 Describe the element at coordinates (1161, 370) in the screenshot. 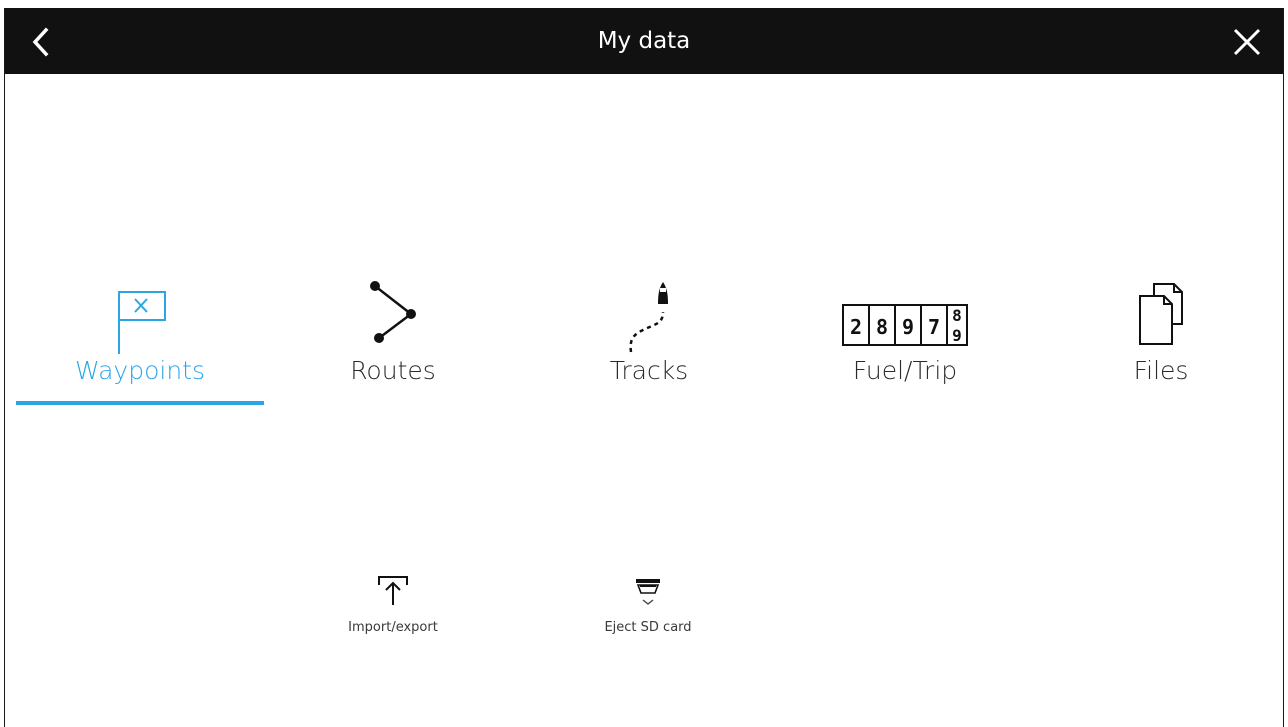

I see `tab-label: Files` at that location.